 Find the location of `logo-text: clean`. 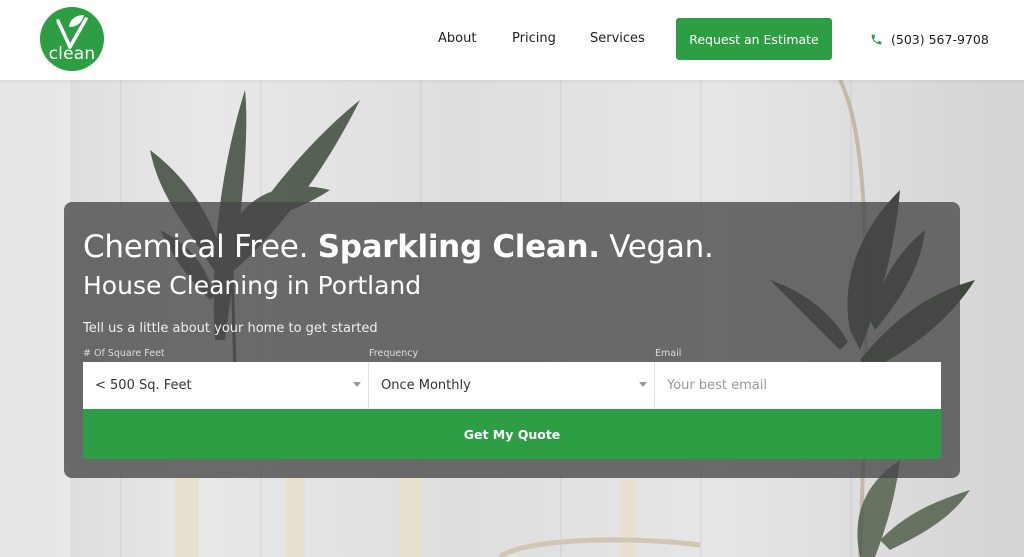

logo-text: clean is located at coordinates (72, 54).